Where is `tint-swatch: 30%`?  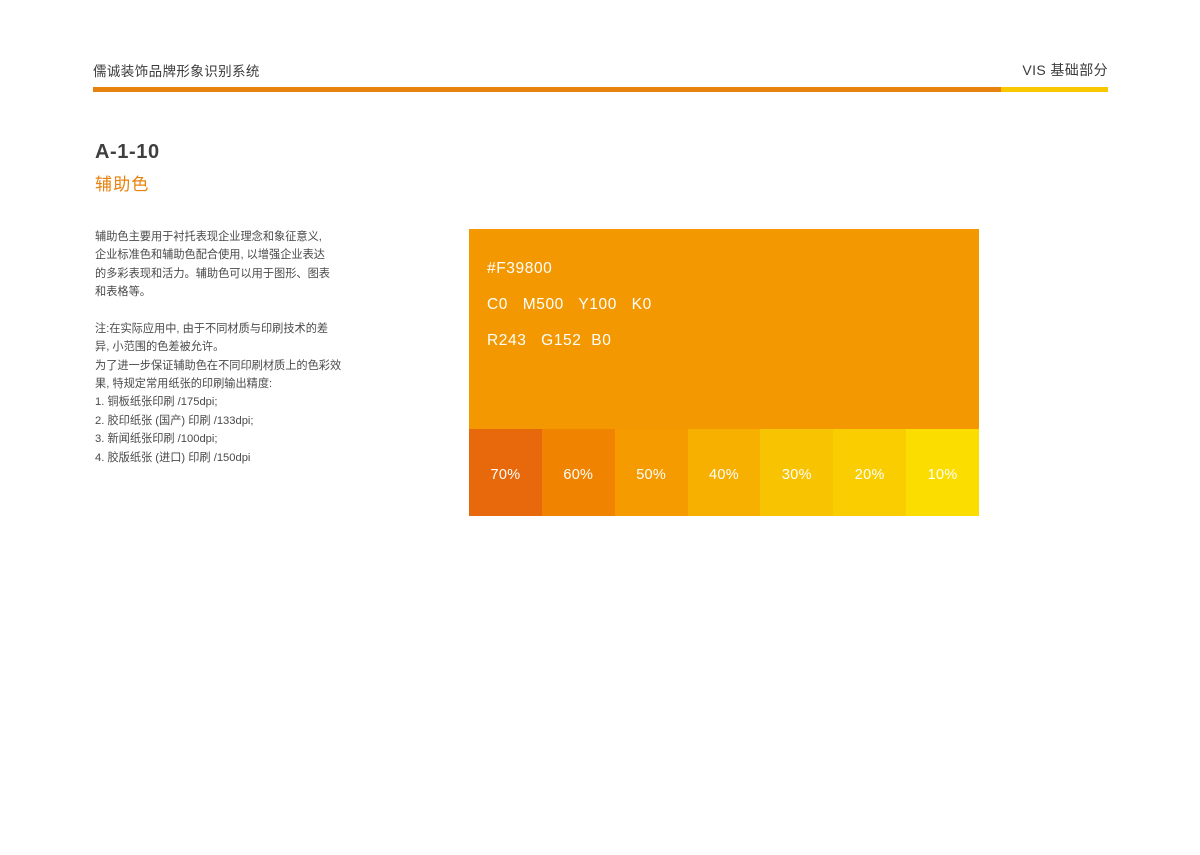
tint-swatch: 30% is located at coordinates (797, 472).